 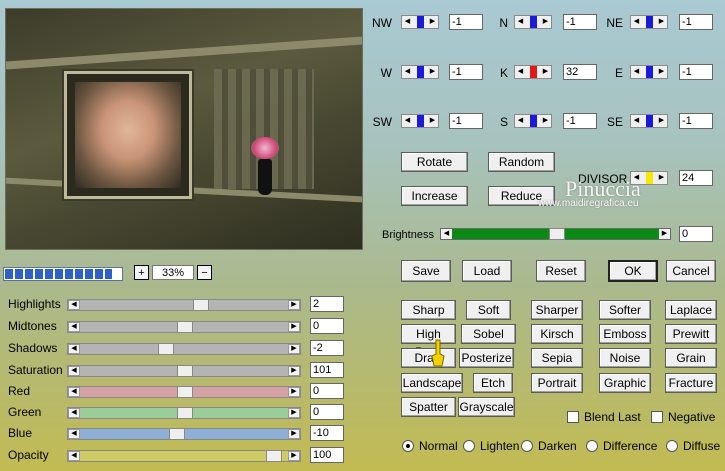 What do you see at coordinates (204, 272) in the screenshot?
I see `zoom-out-button: −` at bounding box center [204, 272].